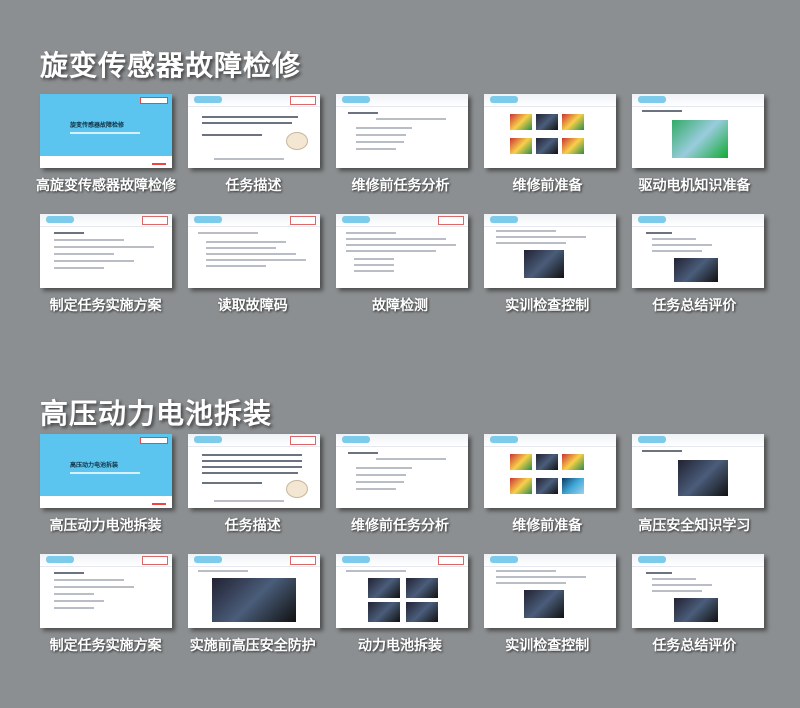  I want to click on battery-photo, so click(703, 478).